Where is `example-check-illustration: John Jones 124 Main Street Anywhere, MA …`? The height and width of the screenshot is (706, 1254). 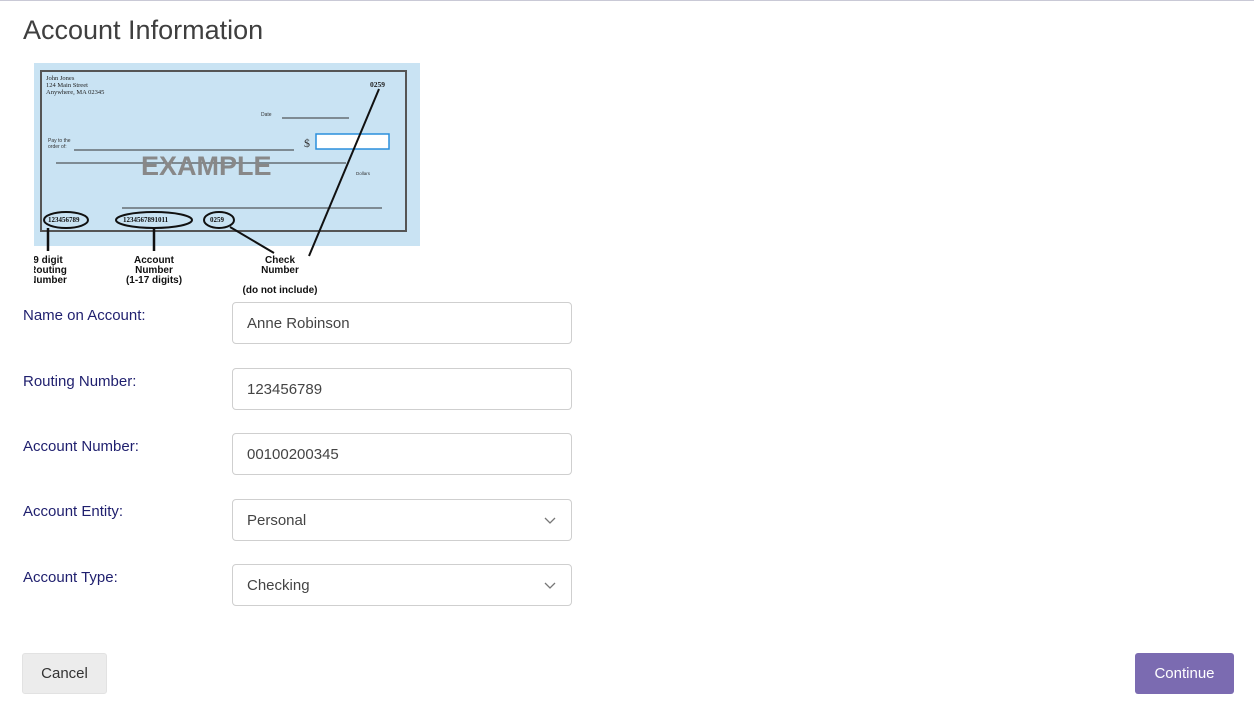
example-check-illustration: John Jones 124 Main Street Anywhere, MA … is located at coordinates (227, 179).